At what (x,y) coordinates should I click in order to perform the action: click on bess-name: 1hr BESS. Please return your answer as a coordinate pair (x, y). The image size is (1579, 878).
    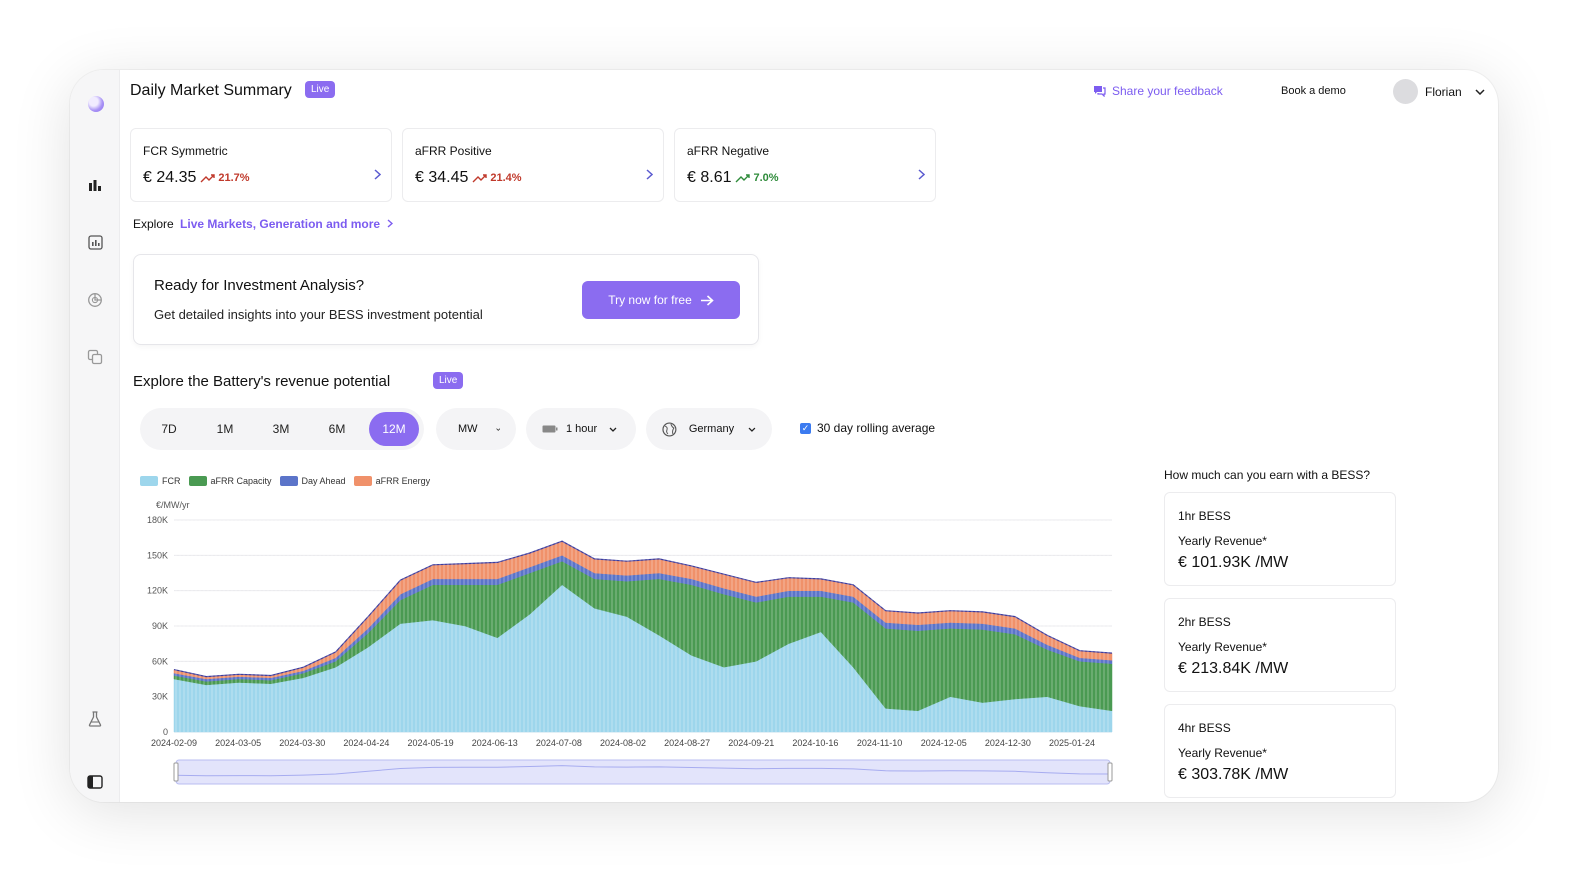
    Looking at the image, I should click on (1204, 516).